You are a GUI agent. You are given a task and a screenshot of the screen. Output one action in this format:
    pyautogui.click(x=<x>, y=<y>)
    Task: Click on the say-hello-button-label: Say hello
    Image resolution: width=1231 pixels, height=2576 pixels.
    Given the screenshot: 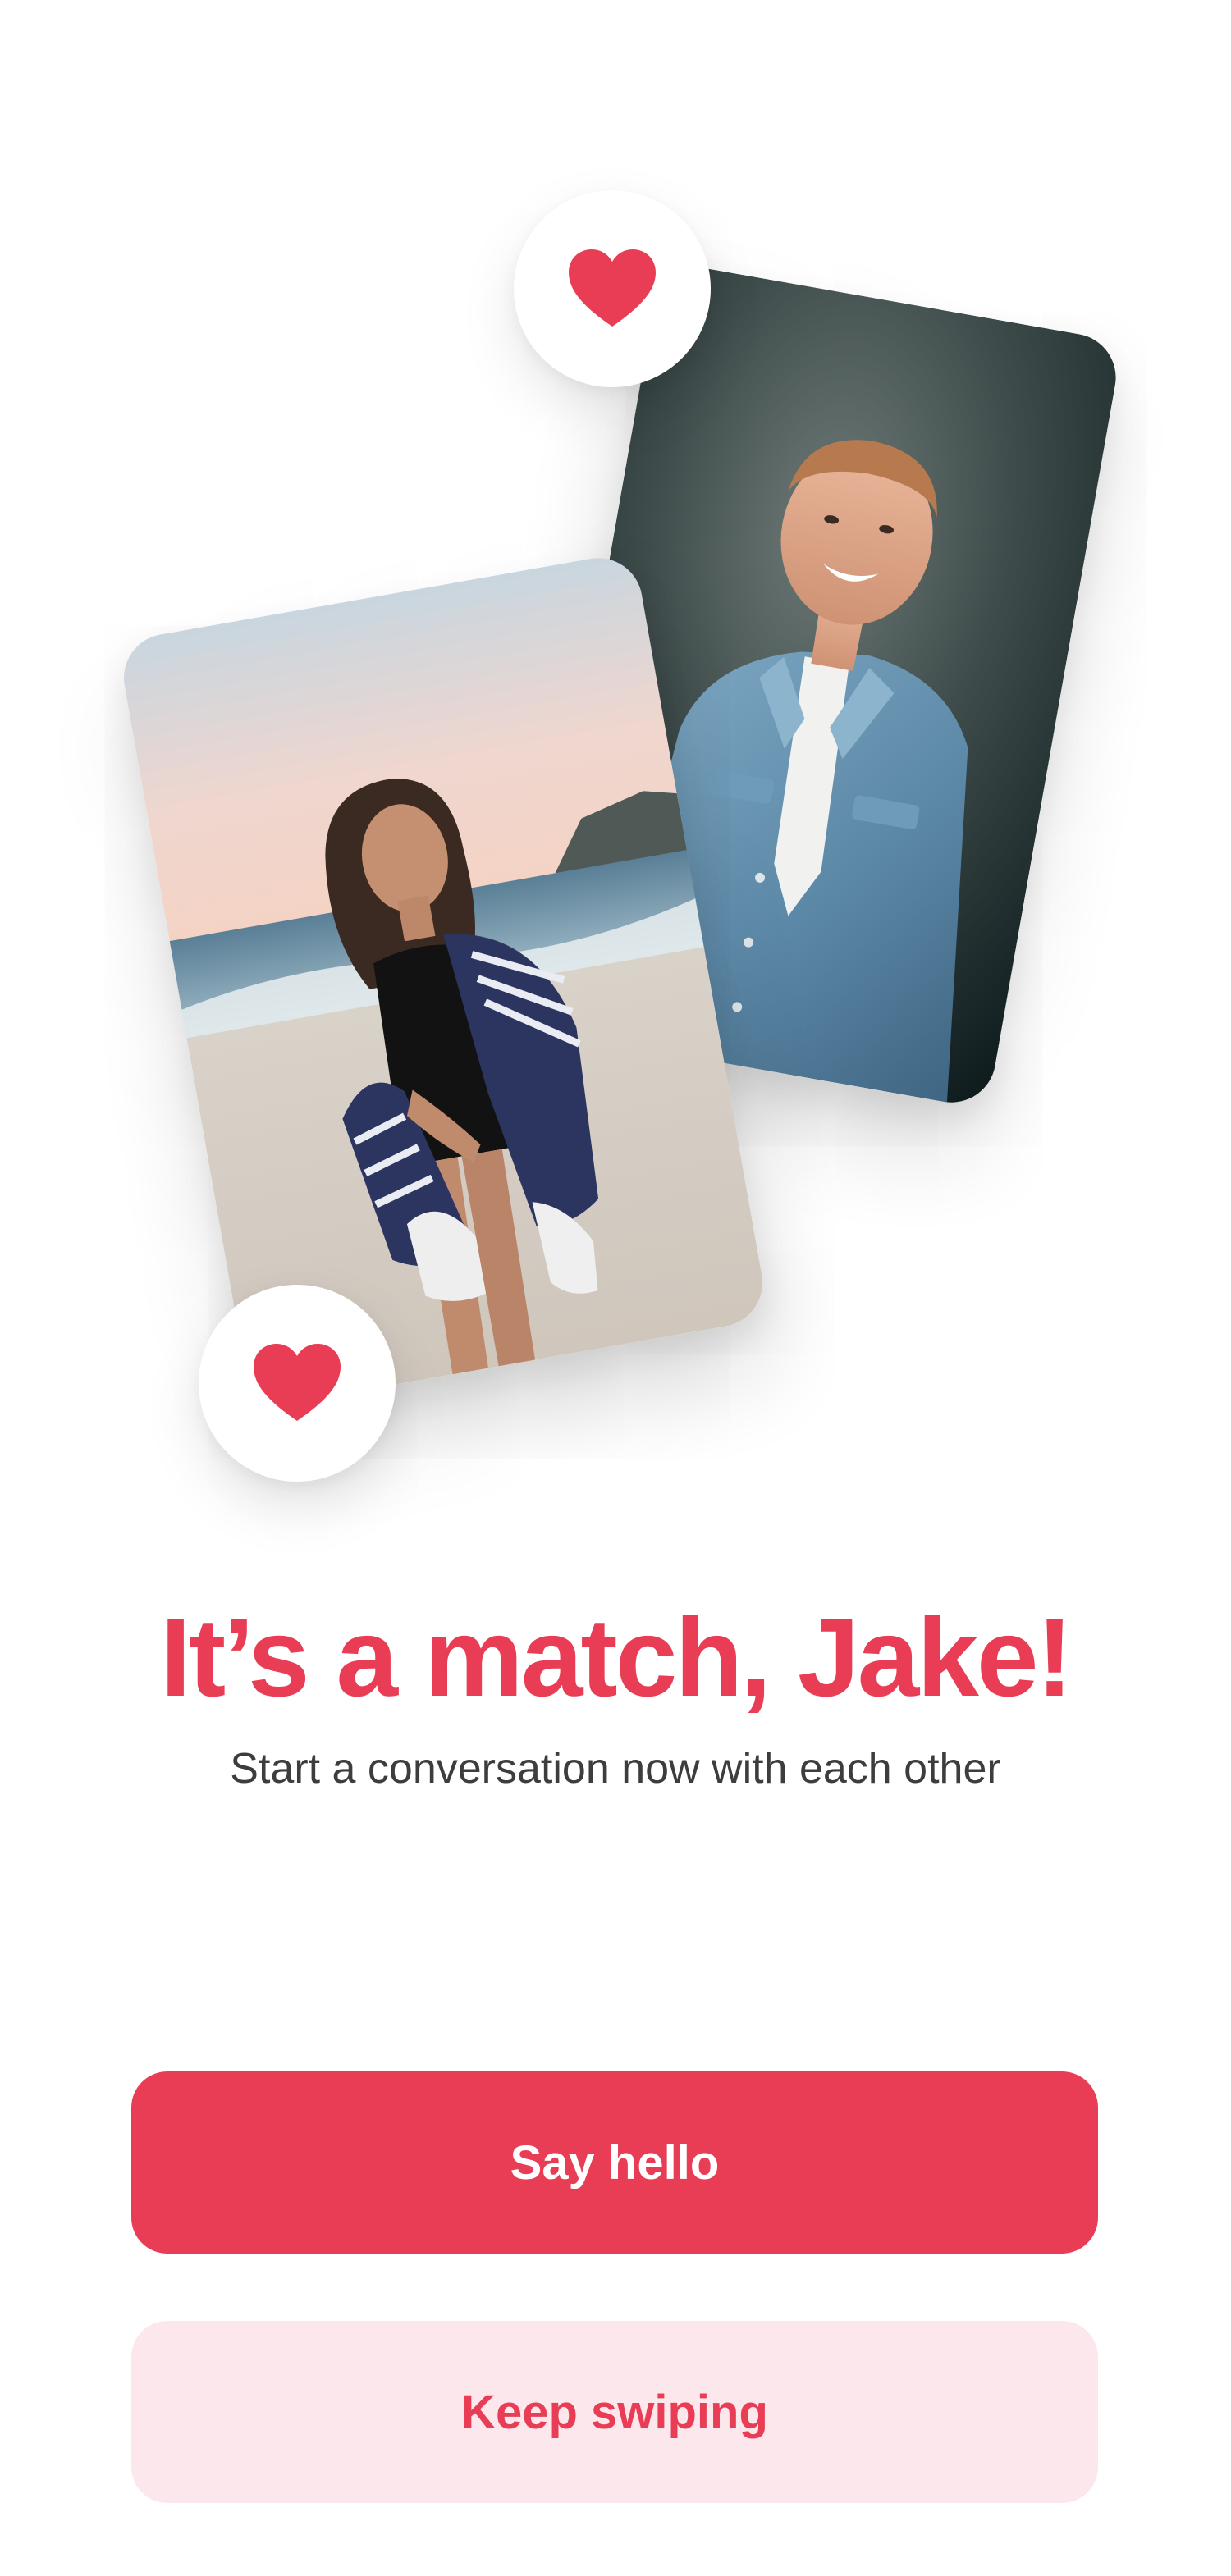 What is the action you would take?
    pyautogui.click(x=615, y=2163)
    